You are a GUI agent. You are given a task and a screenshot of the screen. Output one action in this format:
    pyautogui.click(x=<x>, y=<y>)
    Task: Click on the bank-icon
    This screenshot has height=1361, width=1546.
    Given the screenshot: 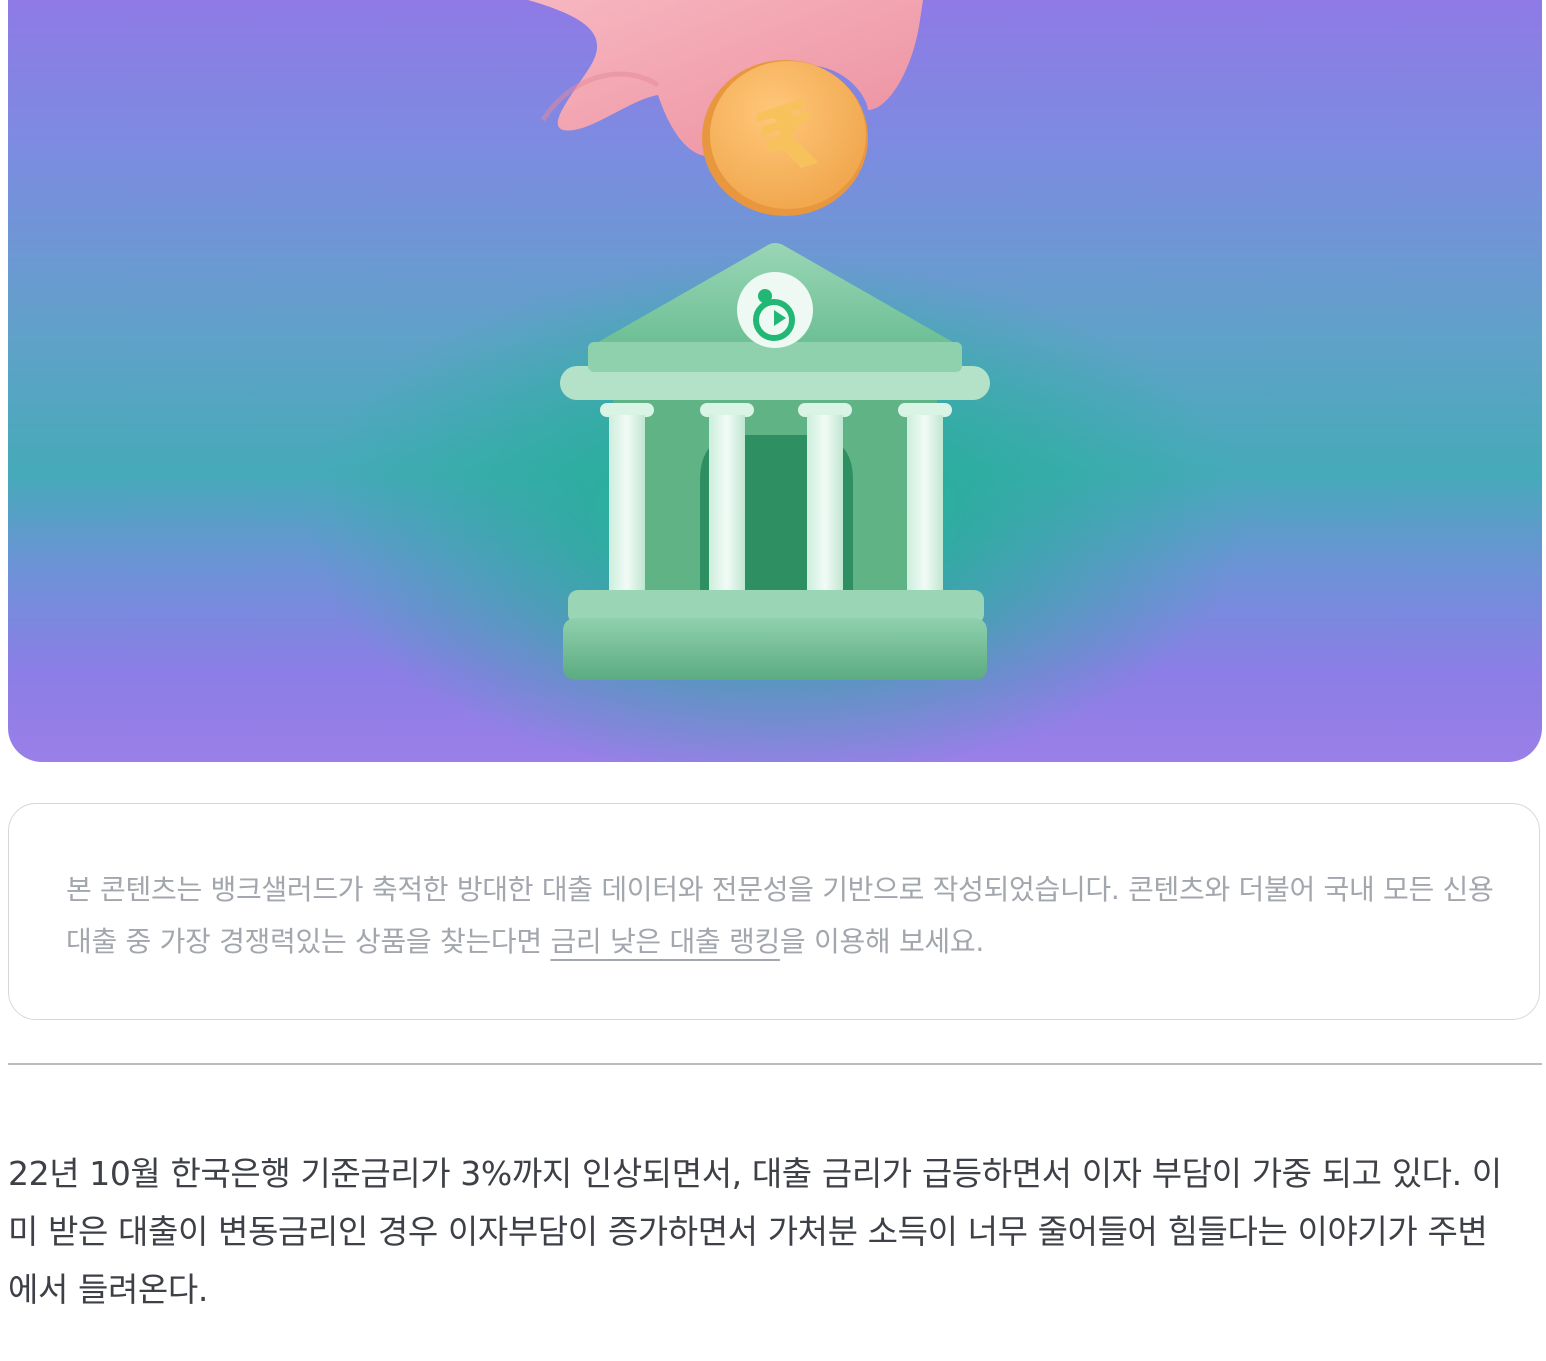 What is the action you would take?
    pyautogui.click(x=775, y=461)
    